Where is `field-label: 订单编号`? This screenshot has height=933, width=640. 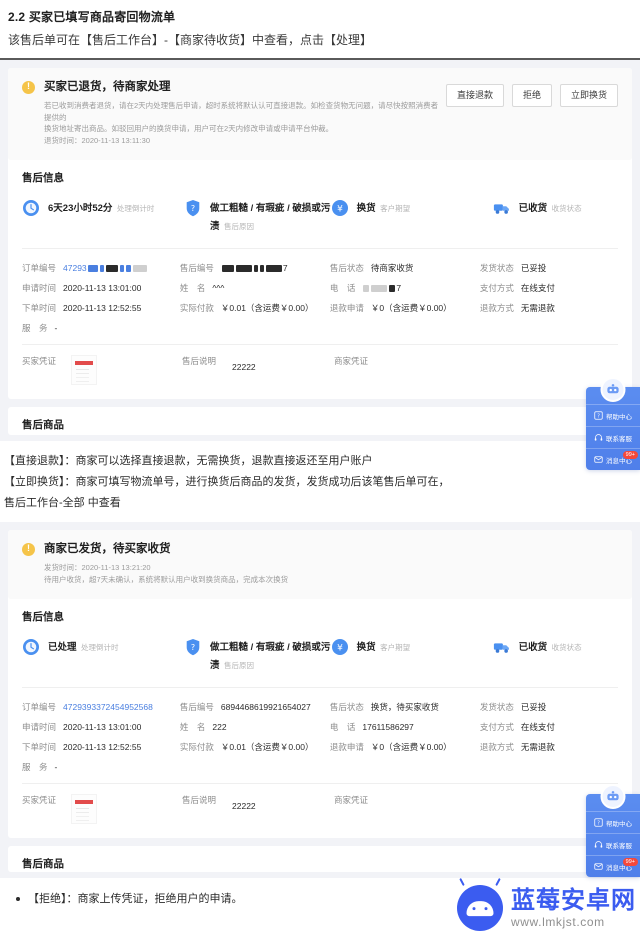 field-label: 订单编号 is located at coordinates (39, 268).